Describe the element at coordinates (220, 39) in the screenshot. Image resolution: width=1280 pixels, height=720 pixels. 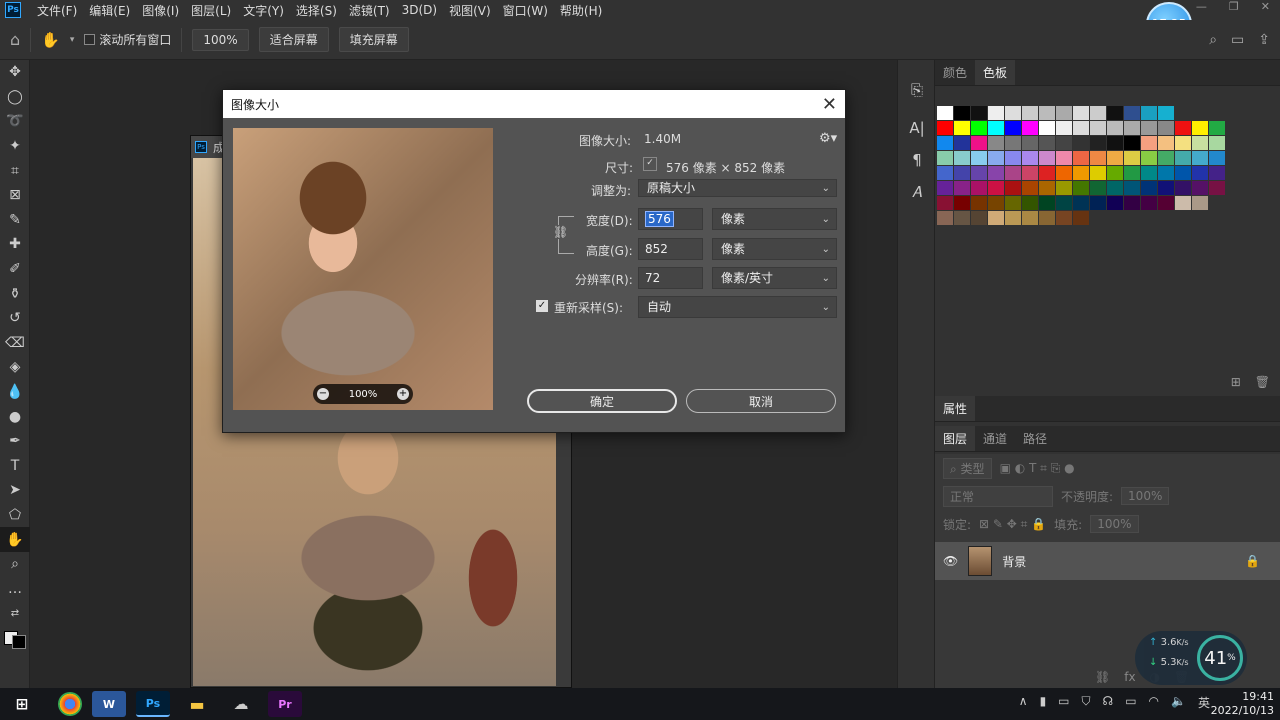
I see `zoom-100-button: 100%` at that location.